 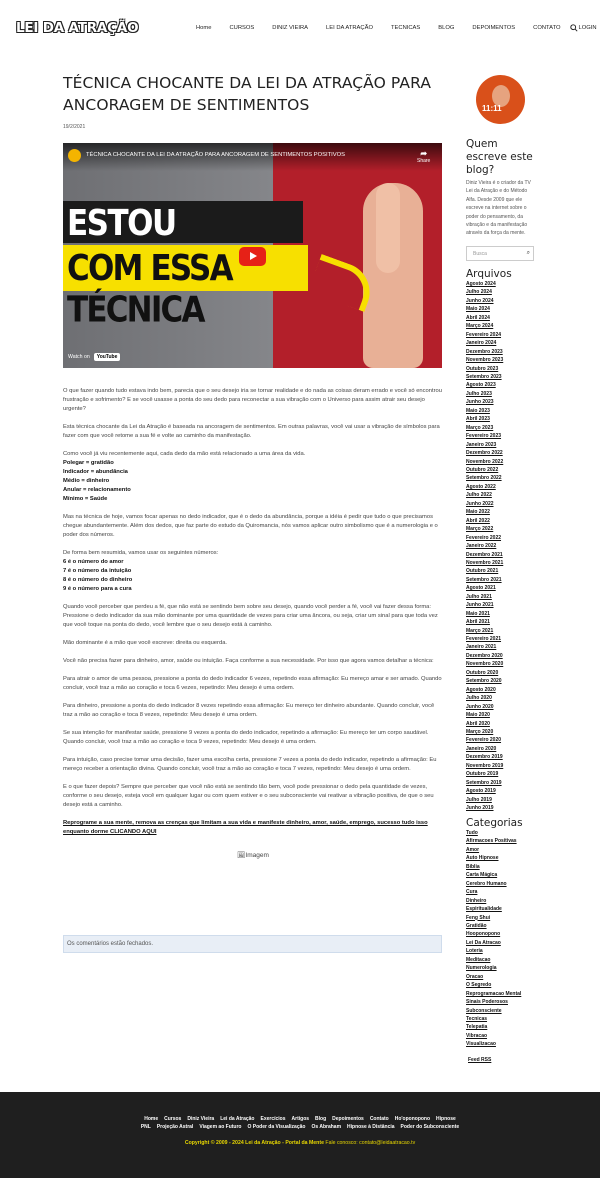 What do you see at coordinates (273, 1119) in the screenshot?
I see `footer-link: Exercícios` at bounding box center [273, 1119].